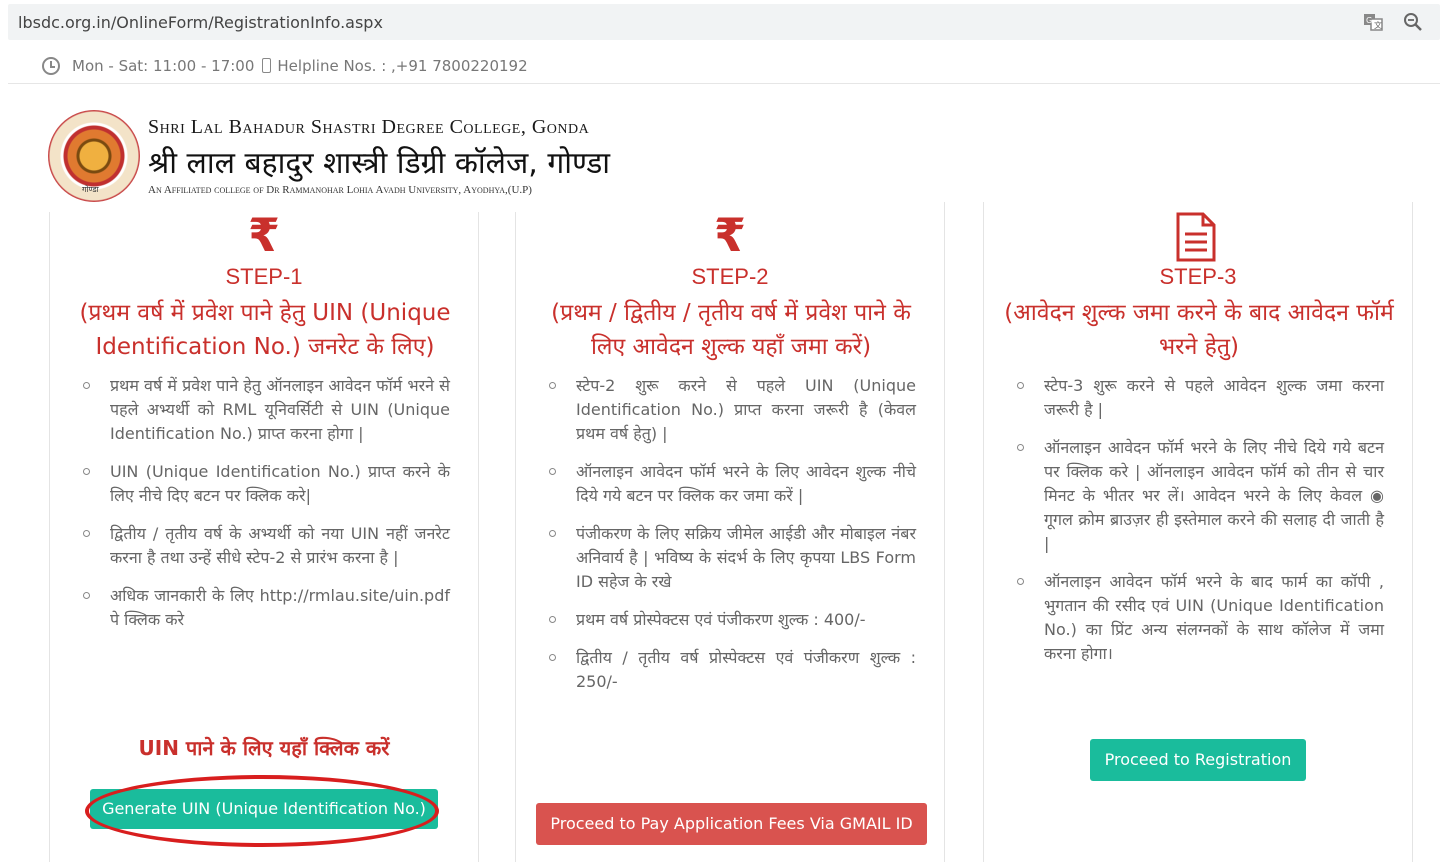  What do you see at coordinates (163, 65) in the screenshot?
I see `office-hours: Mon - Sat: 11:00 - 17:00` at bounding box center [163, 65].